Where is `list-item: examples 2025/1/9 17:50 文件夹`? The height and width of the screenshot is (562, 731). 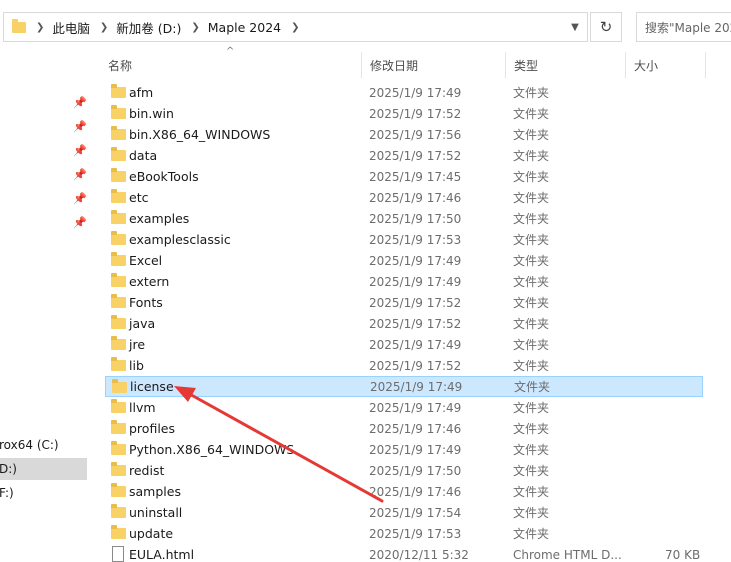 list-item: examples 2025/1/9 17:50 文件夹 is located at coordinates (404, 218).